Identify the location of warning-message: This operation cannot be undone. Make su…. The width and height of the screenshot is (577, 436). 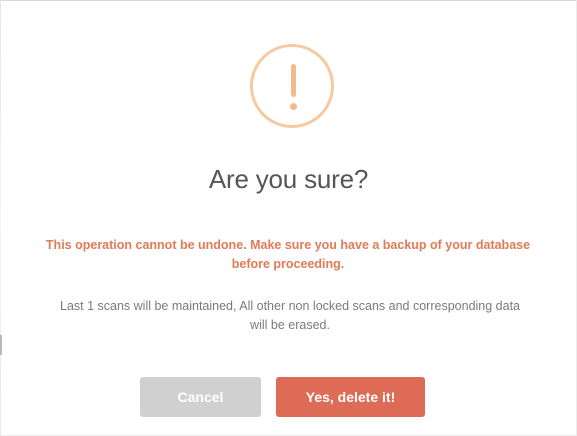
(288, 254).